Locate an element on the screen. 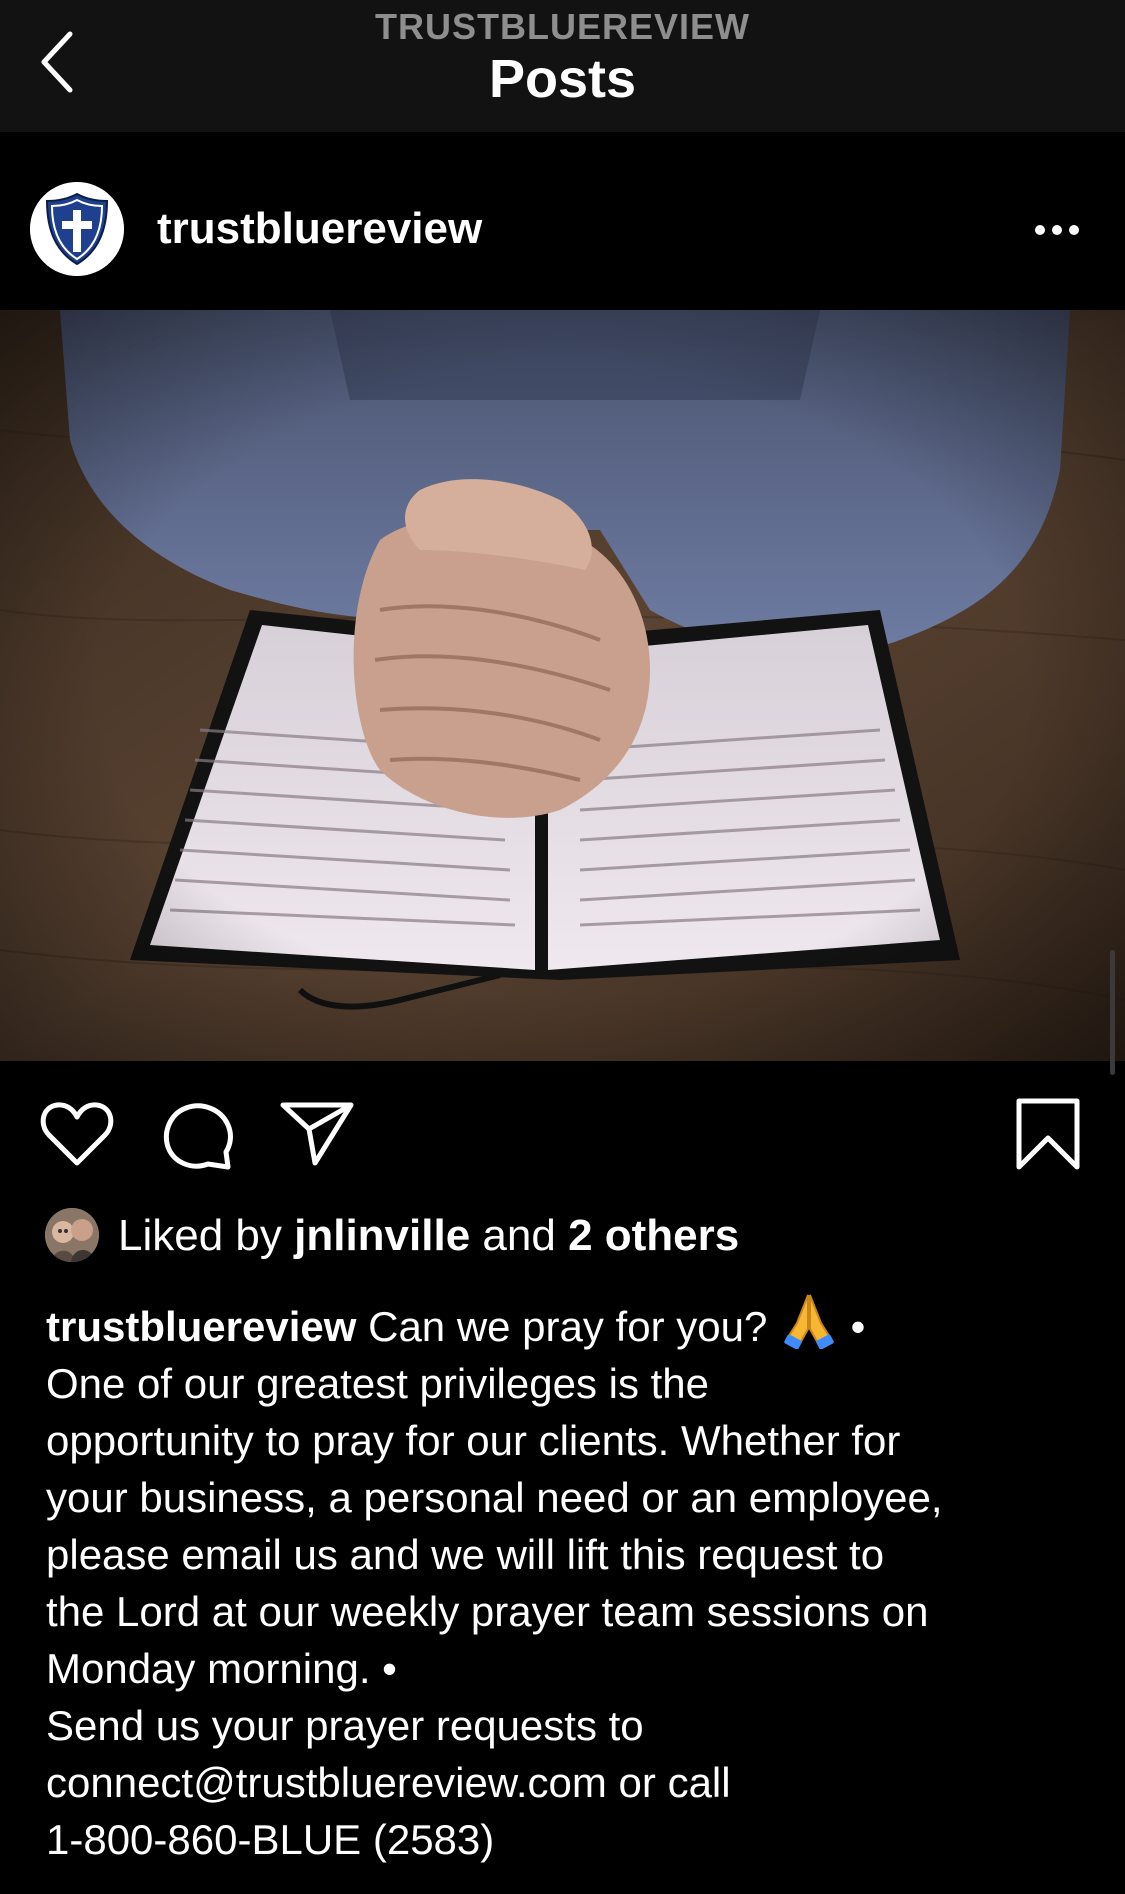 This screenshot has height=1894, width=1125. likes-others-link: 2 others is located at coordinates (653, 1235).